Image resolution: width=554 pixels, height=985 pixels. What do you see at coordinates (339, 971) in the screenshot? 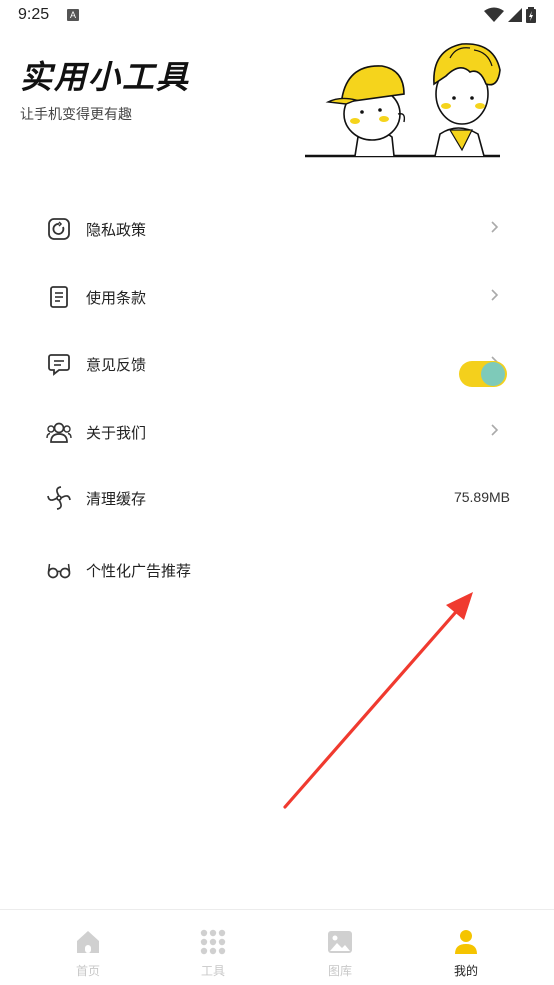
I see `tab-label: 图库` at bounding box center [339, 971].